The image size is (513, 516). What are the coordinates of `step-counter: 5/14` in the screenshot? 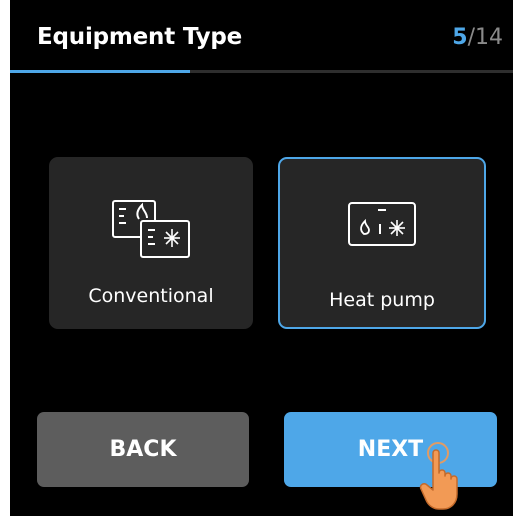 It's located at (477, 37).